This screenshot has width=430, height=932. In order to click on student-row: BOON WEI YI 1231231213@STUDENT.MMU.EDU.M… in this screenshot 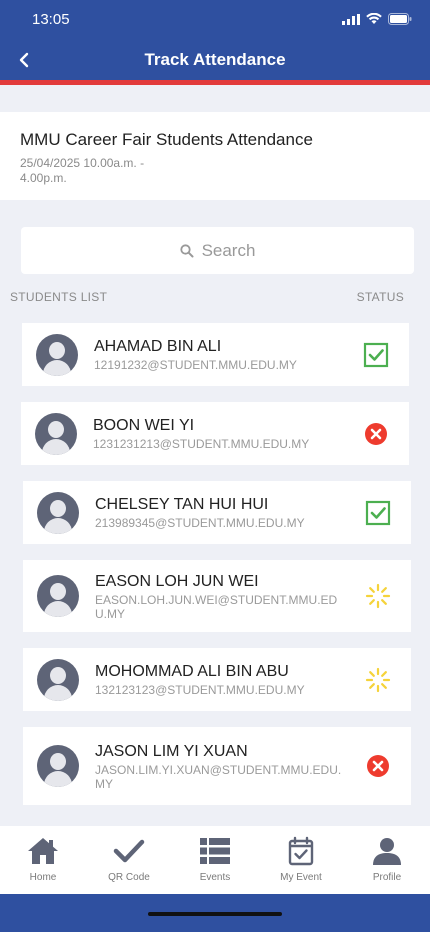, I will do `click(215, 433)`.